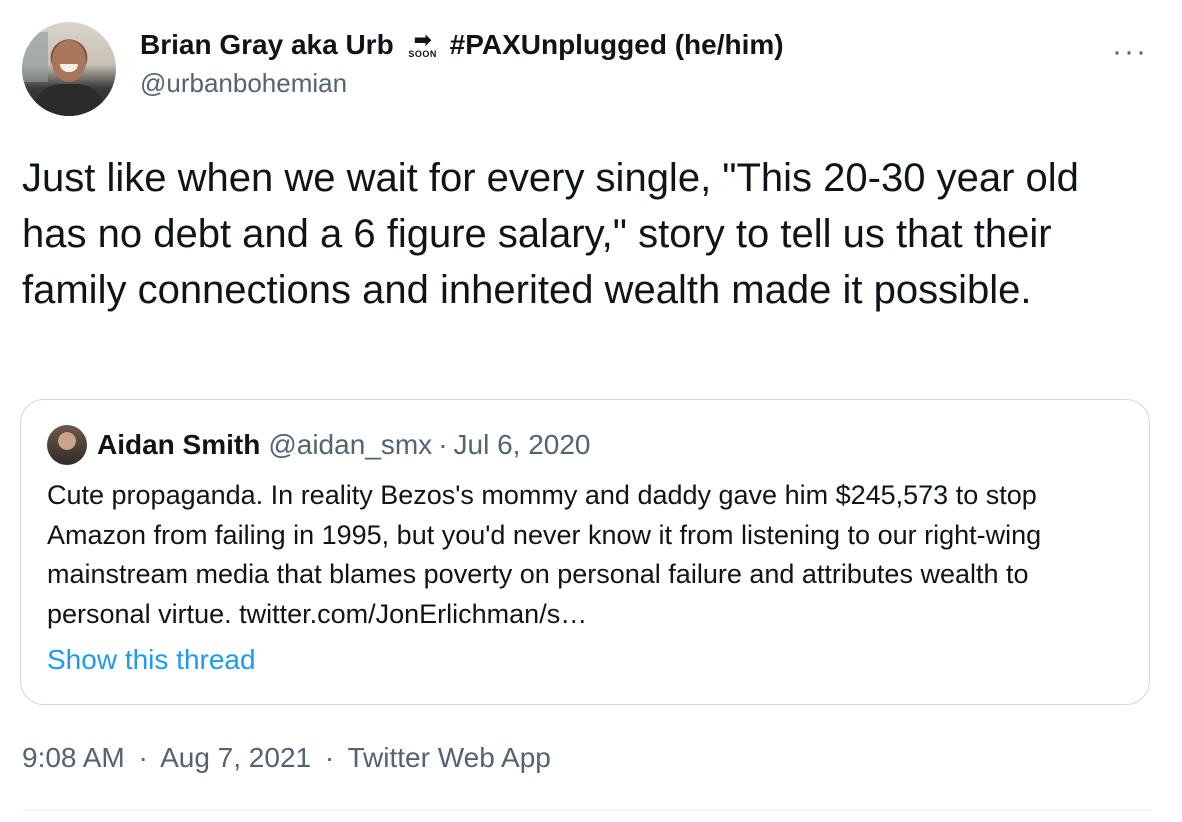 The image size is (1182, 822). What do you see at coordinates (179, 444) in the screenshot?
I see `quoted-author-name: Aidan Smith` at bounding box center [179, 444].